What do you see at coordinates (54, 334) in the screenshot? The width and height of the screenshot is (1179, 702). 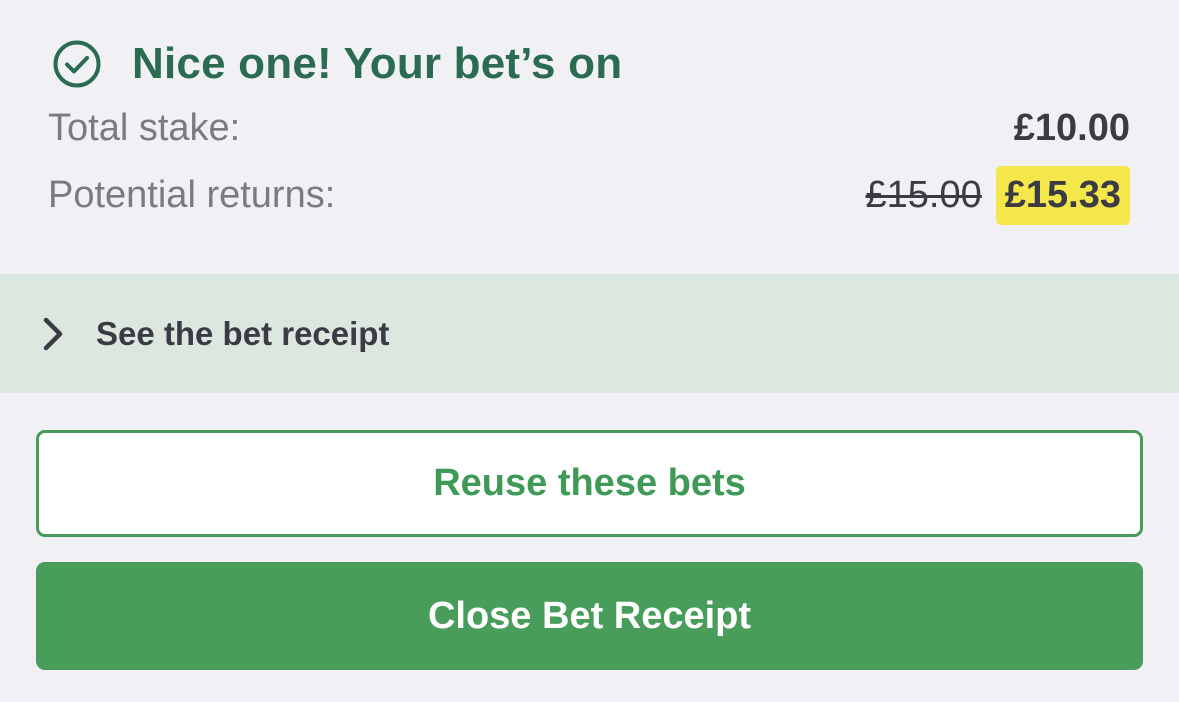 I see `chevron-right-icon` at bounding box center [54, 334].